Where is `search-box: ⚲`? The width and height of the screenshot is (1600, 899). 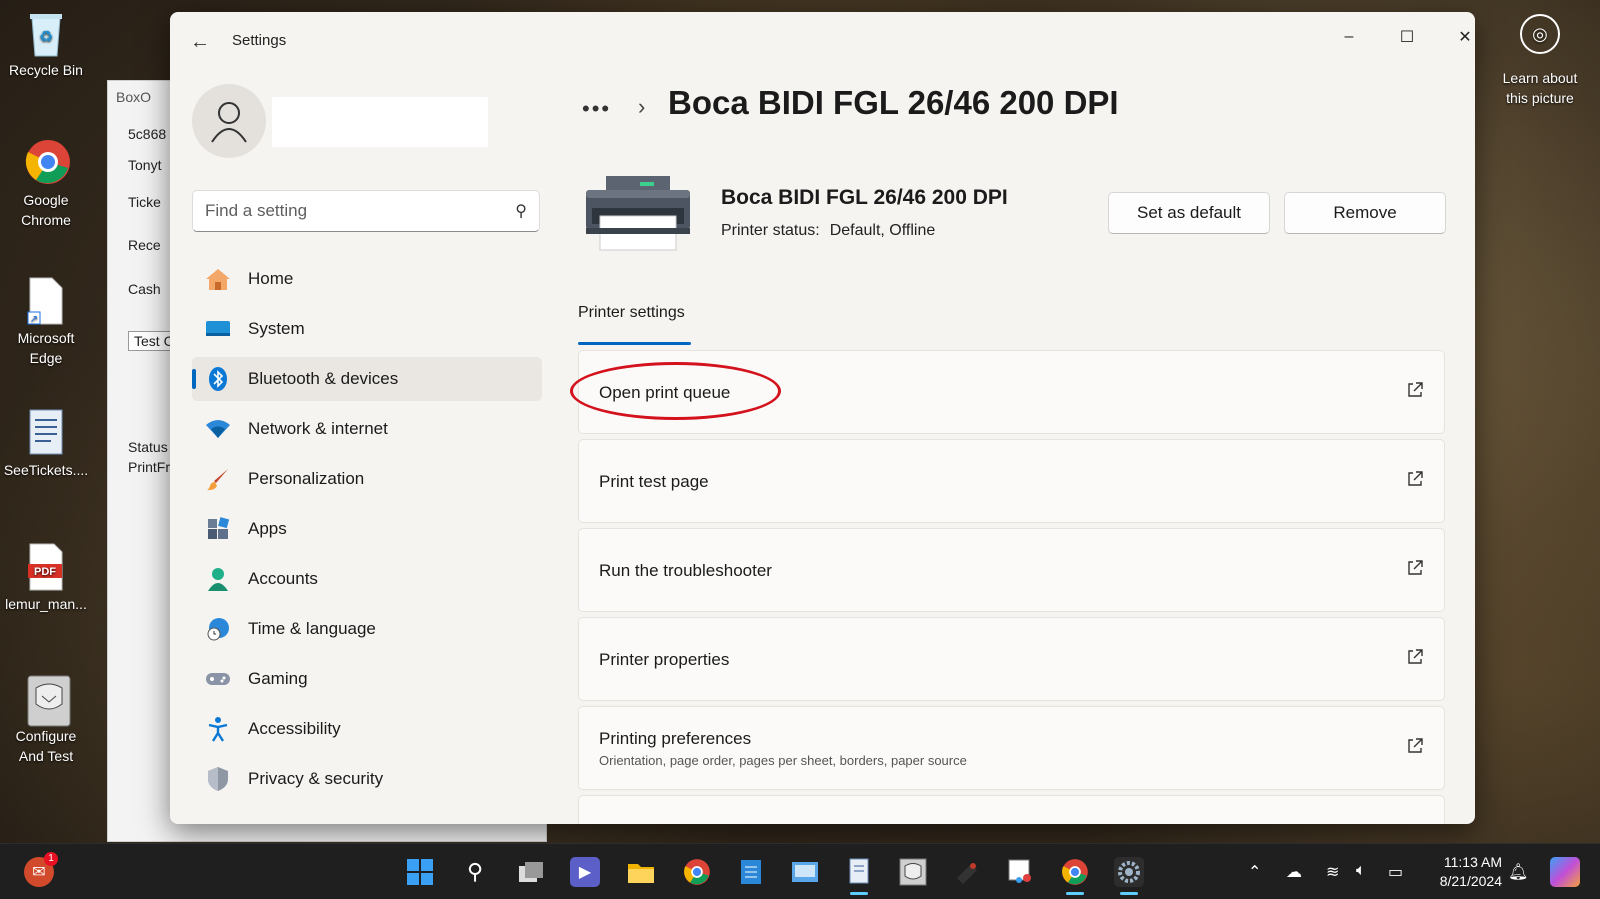 search-box: ⚲ is located at coordinates (366, 211).